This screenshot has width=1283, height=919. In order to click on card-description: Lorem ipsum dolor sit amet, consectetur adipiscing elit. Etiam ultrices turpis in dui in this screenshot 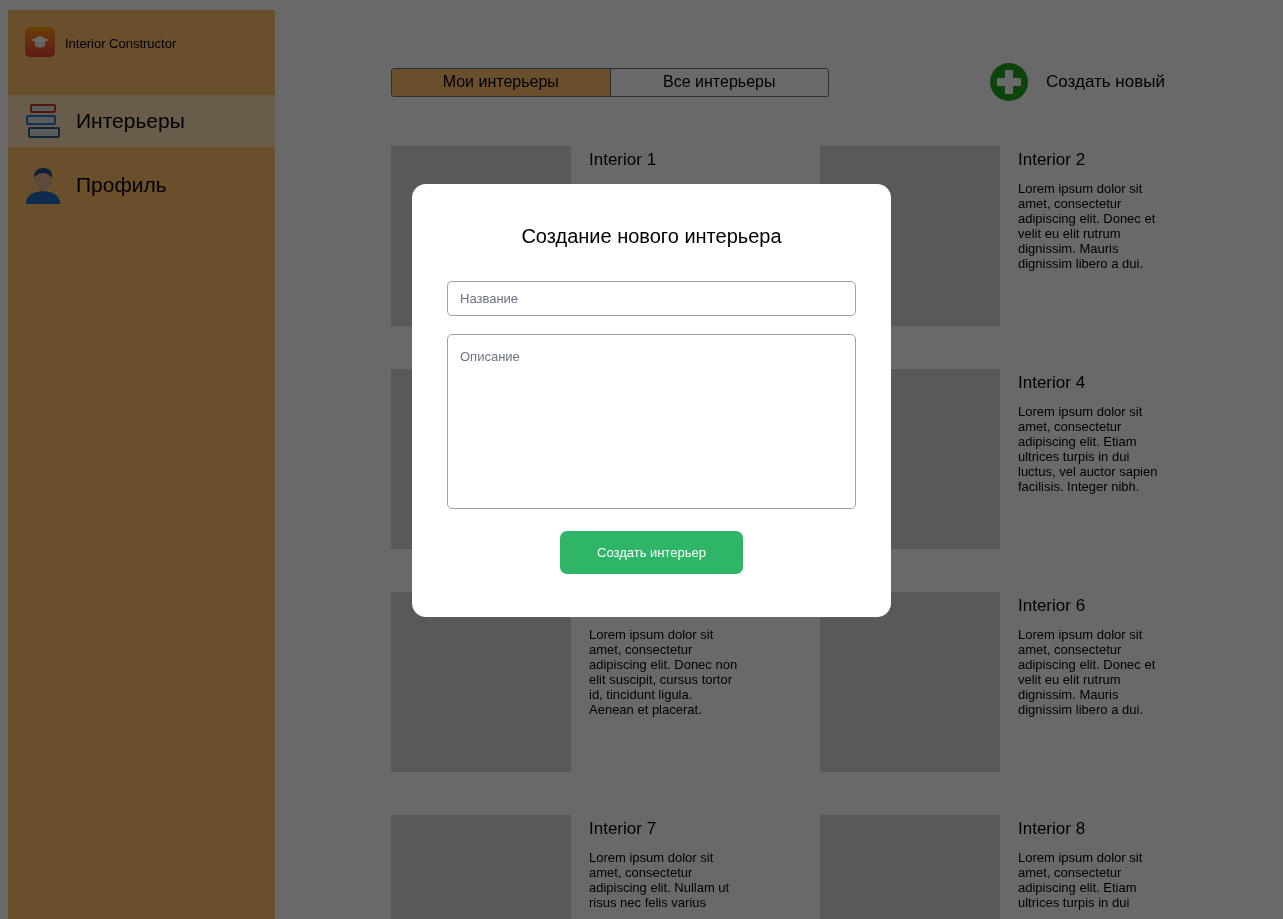, I will do `click(1081, 880)`.